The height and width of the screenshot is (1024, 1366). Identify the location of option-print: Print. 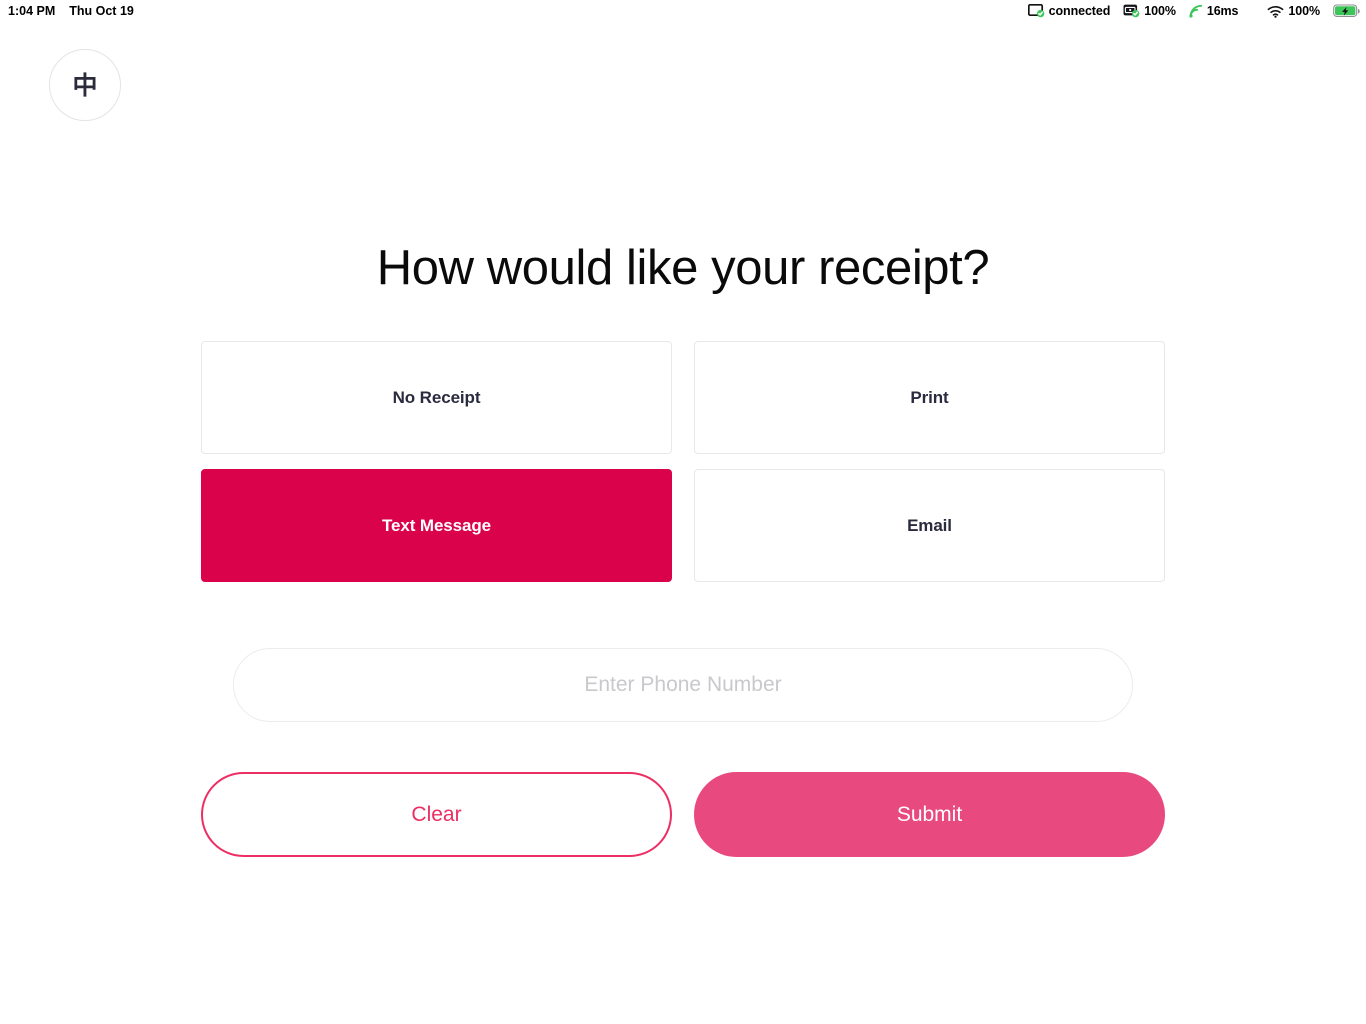
(929, 397).